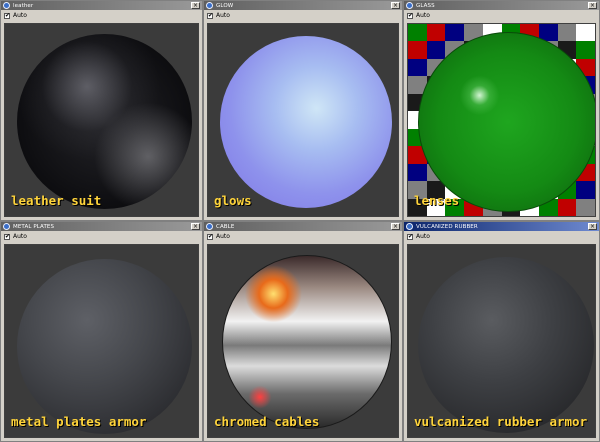 This screenshot has height=442, width=600. I want to click on titlebar: VULCANIZED RUBBER ×, so click(501, 226).